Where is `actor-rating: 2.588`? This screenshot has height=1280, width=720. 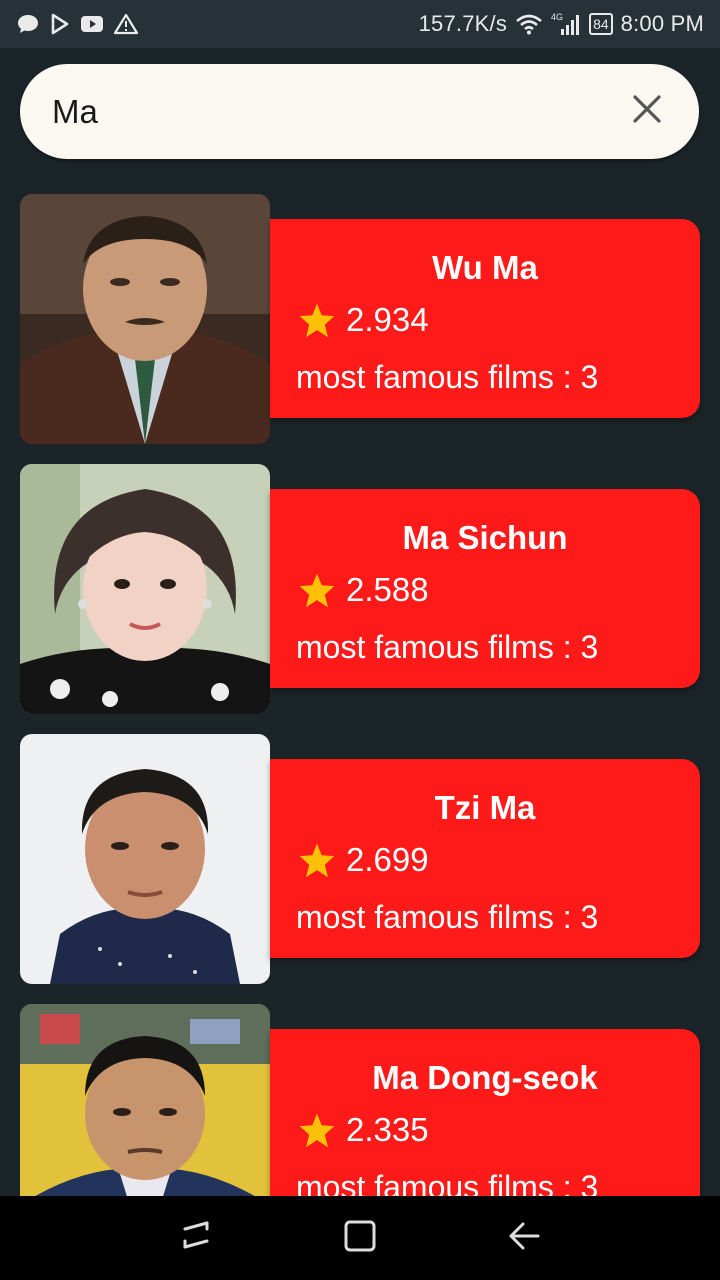 actor-rating: 2.588 is located at coordinates (363, 590).